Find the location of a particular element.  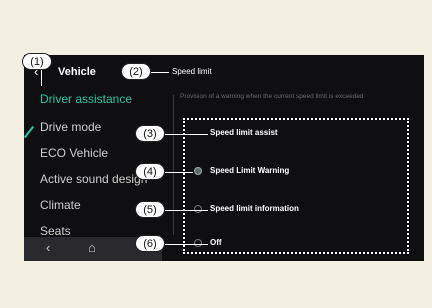

callout-6-leader is located at coordinates (186, 244).